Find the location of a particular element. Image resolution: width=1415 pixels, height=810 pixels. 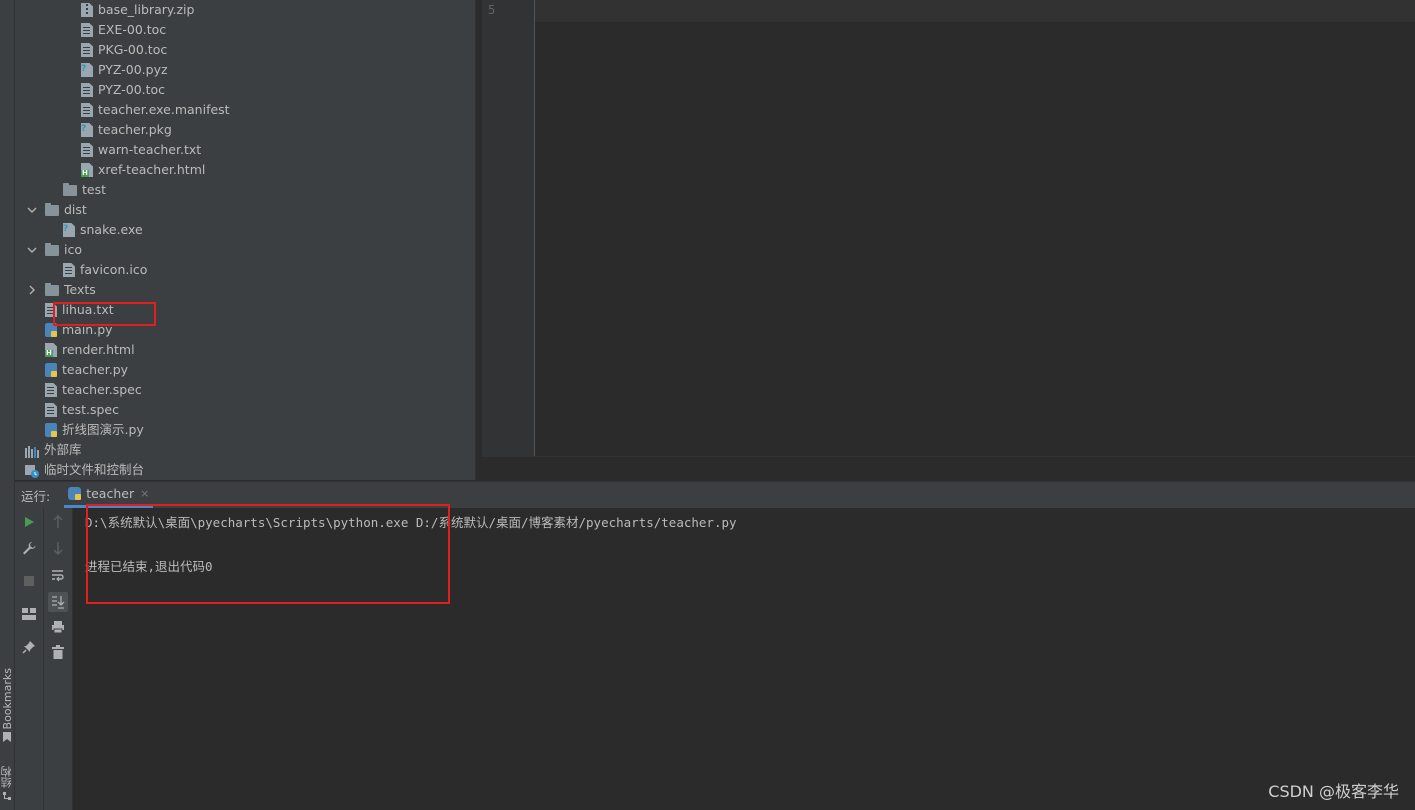

tree-item: 折线图演示.py is located at coordinates (94, 430).